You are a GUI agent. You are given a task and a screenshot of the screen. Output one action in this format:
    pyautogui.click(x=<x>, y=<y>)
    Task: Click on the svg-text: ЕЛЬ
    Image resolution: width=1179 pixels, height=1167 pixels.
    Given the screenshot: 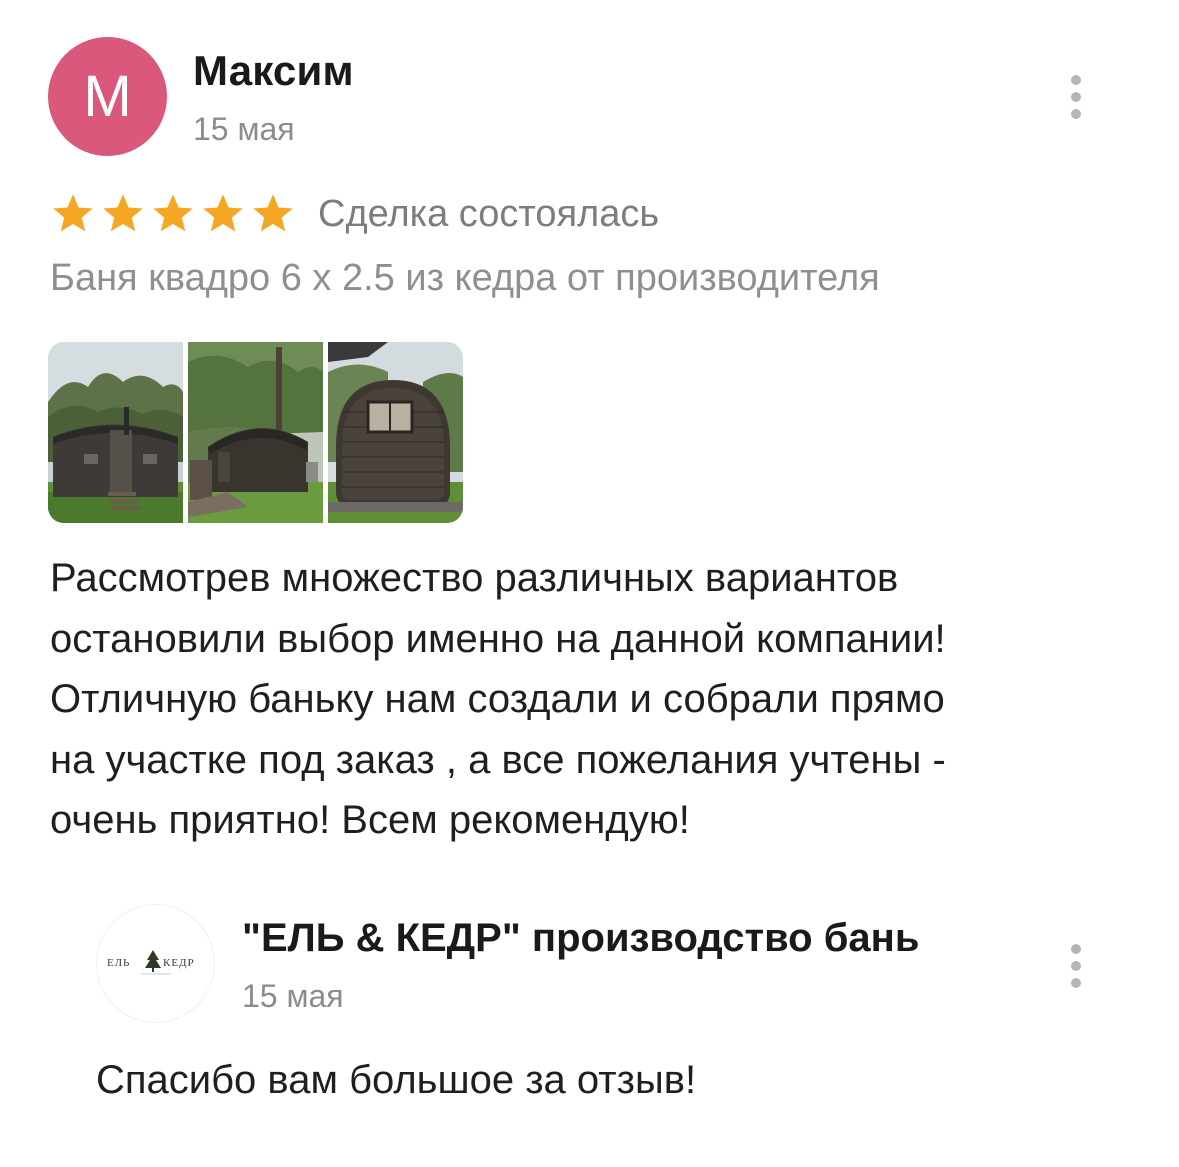 What is the action you would take?
    pyautogui.click(x=118, y=963)
    